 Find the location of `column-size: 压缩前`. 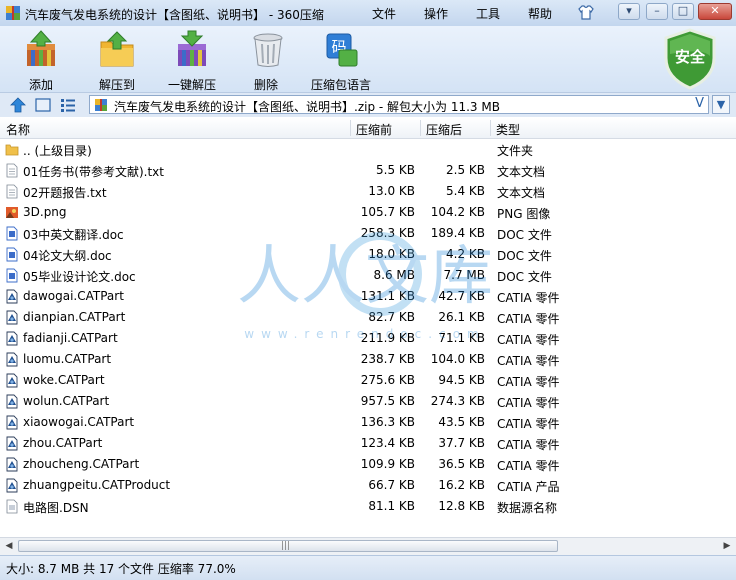

column-size: 压缩前 is located at coordinates (374, 129).